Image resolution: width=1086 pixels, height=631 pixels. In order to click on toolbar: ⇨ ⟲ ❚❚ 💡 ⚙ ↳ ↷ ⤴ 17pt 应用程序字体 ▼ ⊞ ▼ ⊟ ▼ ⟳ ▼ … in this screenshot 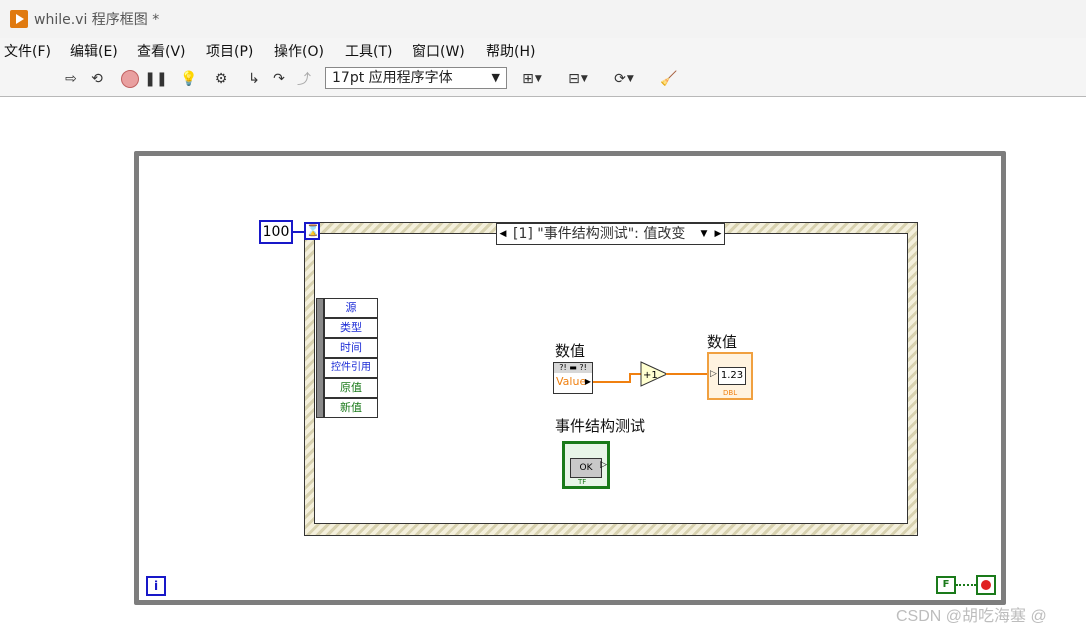, I will do `click(543, 79)`.